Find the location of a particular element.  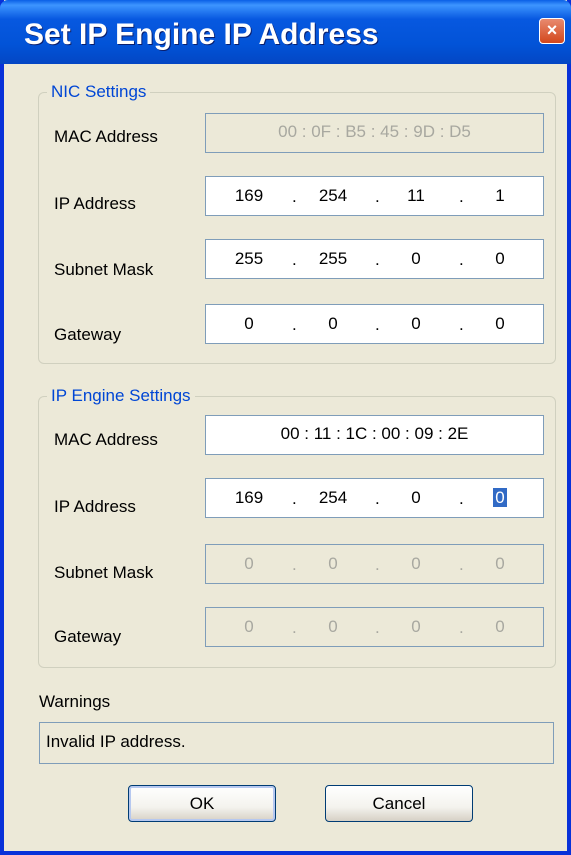

nic-mask-field: 255 . 255 . 0 . 0 is located at coordinates (374, 259).